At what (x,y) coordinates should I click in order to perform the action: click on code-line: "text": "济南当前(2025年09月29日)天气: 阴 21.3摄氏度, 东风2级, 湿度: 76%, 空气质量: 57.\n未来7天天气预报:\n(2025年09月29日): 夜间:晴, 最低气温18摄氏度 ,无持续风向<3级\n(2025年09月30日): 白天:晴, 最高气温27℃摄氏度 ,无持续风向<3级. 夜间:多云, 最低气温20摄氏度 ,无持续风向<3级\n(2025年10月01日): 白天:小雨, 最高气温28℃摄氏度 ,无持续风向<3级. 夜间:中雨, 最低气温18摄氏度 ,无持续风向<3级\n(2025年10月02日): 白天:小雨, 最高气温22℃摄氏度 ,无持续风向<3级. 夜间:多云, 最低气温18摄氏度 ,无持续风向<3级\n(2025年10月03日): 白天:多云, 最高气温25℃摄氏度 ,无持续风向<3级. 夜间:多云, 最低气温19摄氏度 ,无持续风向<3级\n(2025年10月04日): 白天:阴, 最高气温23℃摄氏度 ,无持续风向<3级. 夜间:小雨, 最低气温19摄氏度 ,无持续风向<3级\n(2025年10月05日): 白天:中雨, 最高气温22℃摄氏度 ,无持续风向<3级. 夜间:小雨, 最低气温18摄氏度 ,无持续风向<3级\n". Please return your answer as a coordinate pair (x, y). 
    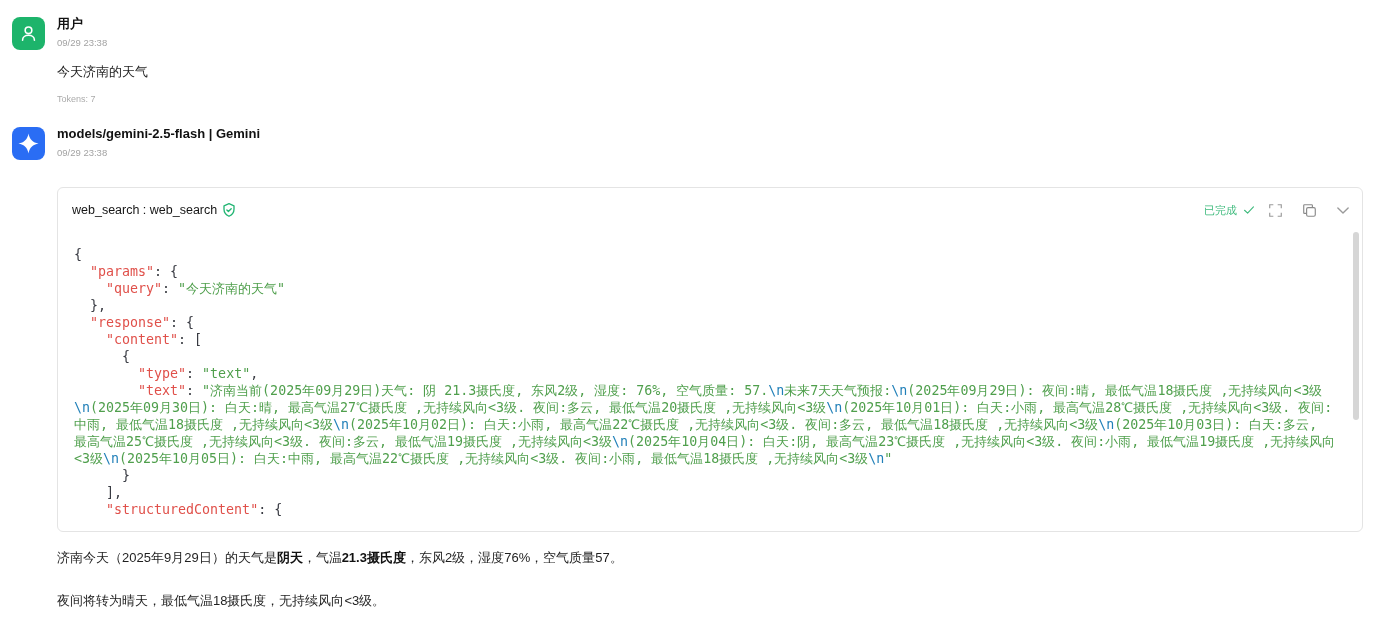
    Looking at the image, I should click on (705, 424).